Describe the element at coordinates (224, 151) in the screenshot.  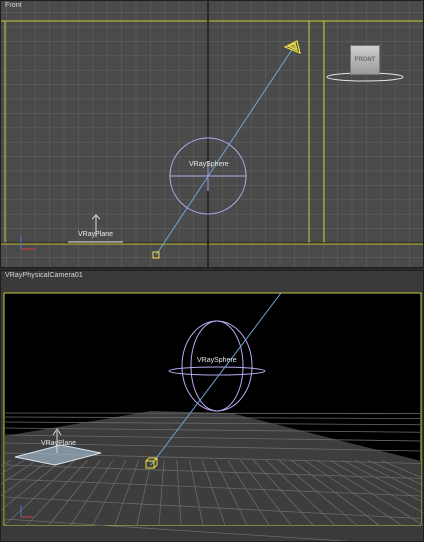
I see `camera-target-line` at that location.